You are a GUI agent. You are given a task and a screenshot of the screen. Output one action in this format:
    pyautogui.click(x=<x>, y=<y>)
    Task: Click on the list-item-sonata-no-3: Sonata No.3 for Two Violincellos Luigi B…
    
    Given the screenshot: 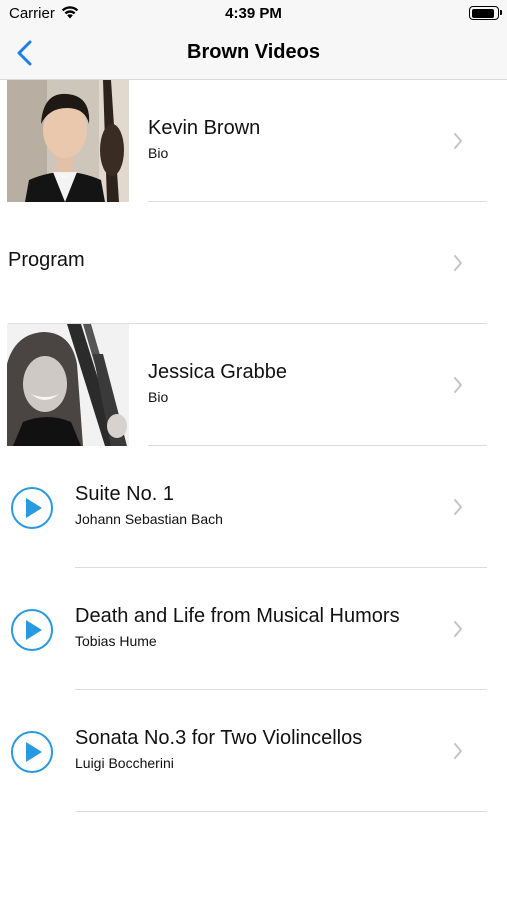 What is the action you would take?
    pyautogui.click(x=253, y=751)
    